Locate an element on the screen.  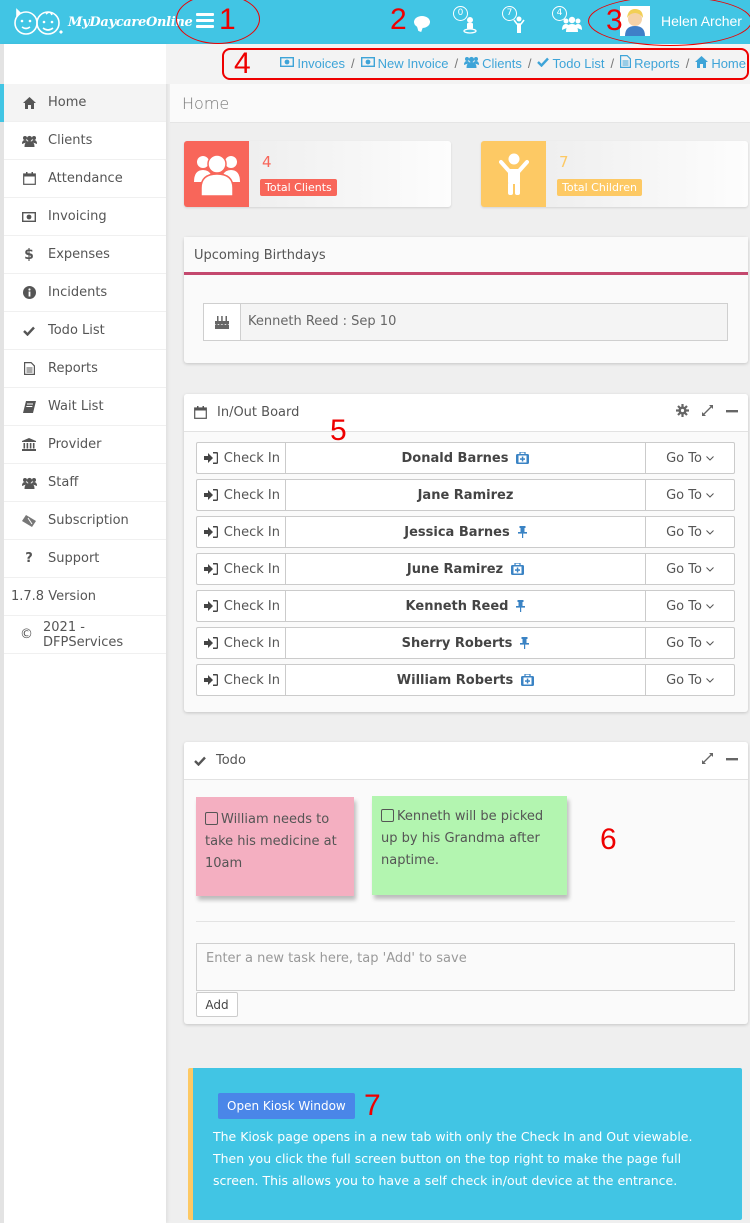
sidebar-item-reports: Reports is located at coordinates (85, 369).